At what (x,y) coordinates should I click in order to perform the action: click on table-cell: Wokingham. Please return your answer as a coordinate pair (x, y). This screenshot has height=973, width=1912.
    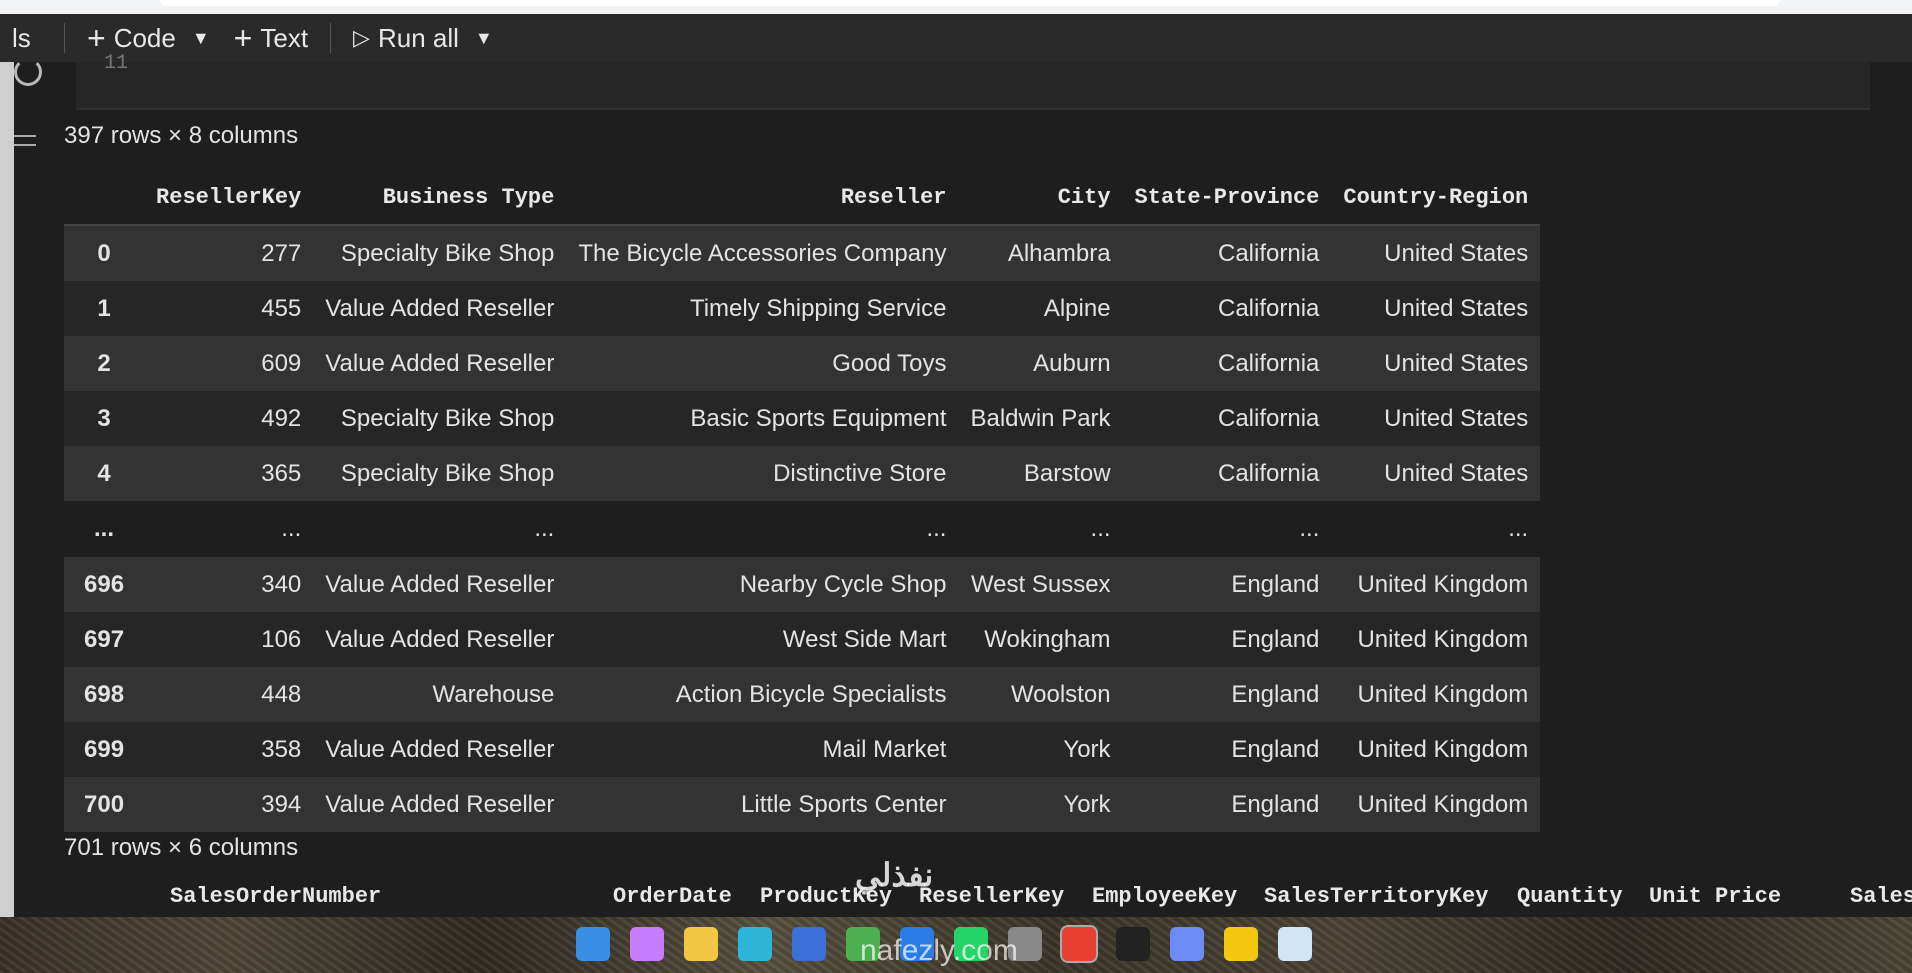
    Looking at the image, I should click on (1040, 639).